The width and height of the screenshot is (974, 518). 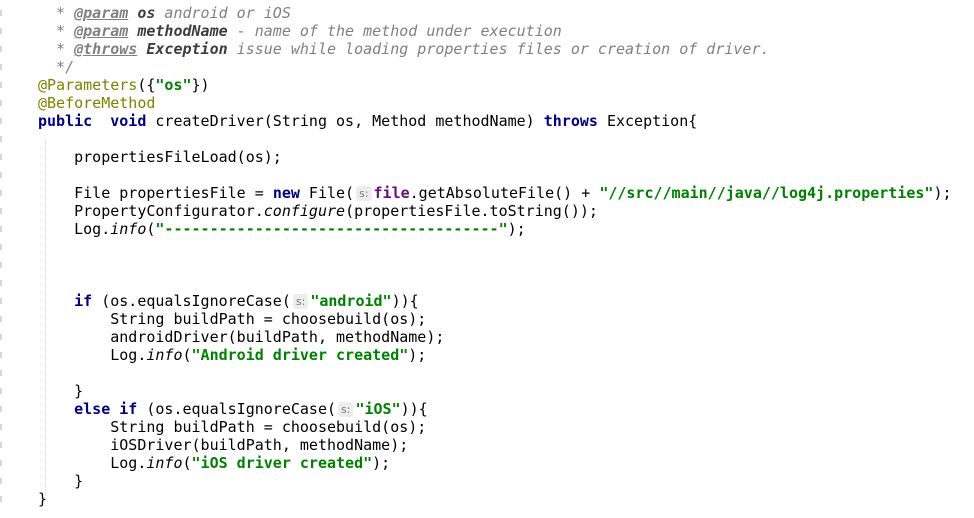 What do you see at coordinates (304, 211) in the screenshot?
I see `code-token: configure` at bounding box center [304, 211].